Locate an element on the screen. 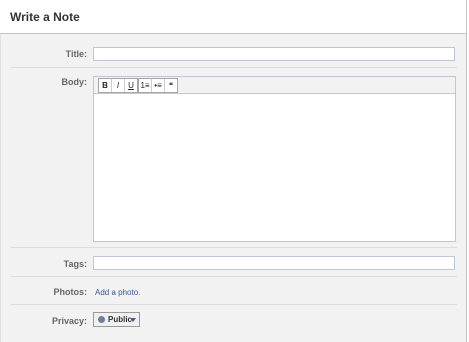 This screenshot has height=342, width=469. privacy-value: Public is located at coordinates (120, 319).